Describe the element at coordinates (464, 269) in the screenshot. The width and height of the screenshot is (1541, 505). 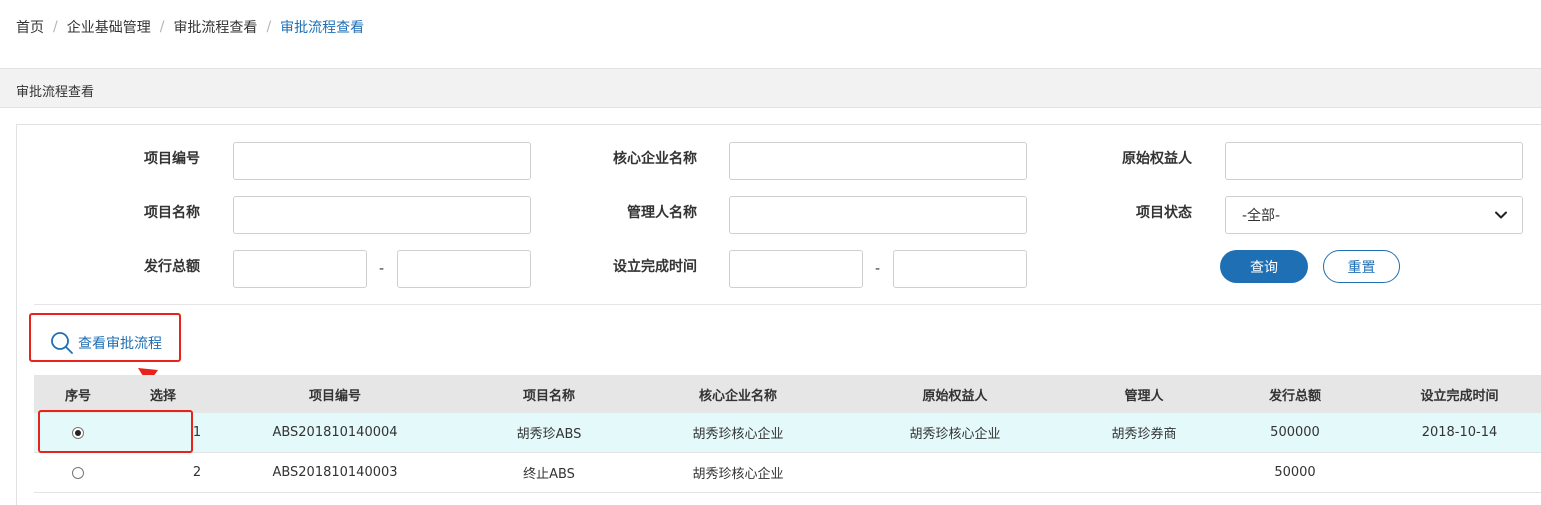
I see `issue-amount-to-input` at that location.